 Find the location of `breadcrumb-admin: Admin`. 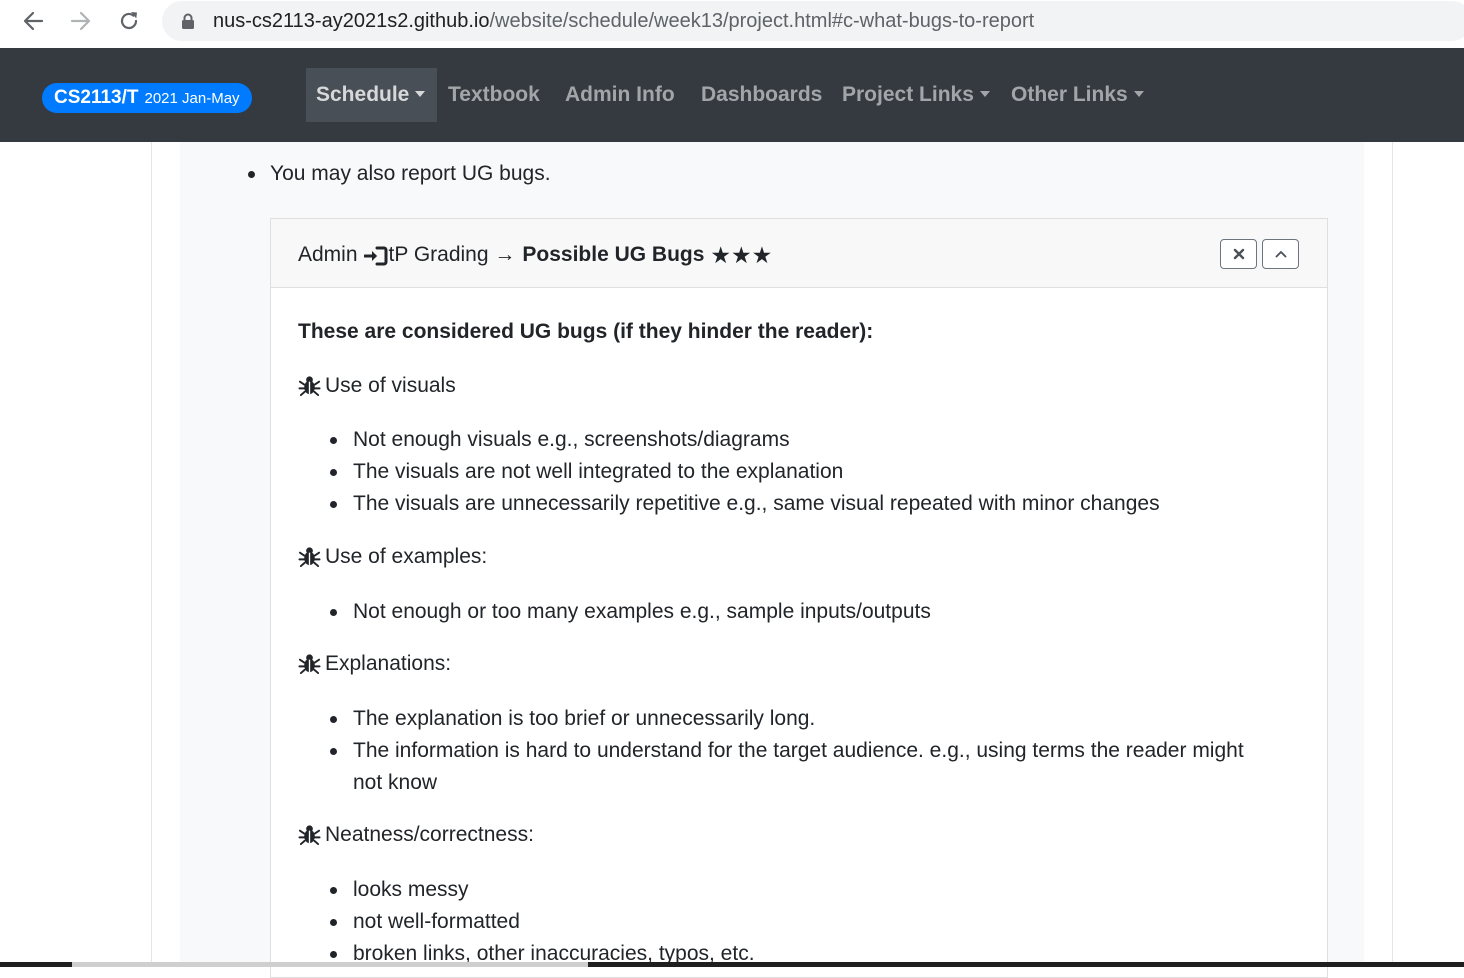

breadcrumb-admin: Admin is located at coordinates (328, 254).